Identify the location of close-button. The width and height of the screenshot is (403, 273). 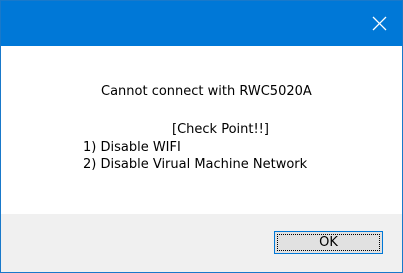
(379, 23).